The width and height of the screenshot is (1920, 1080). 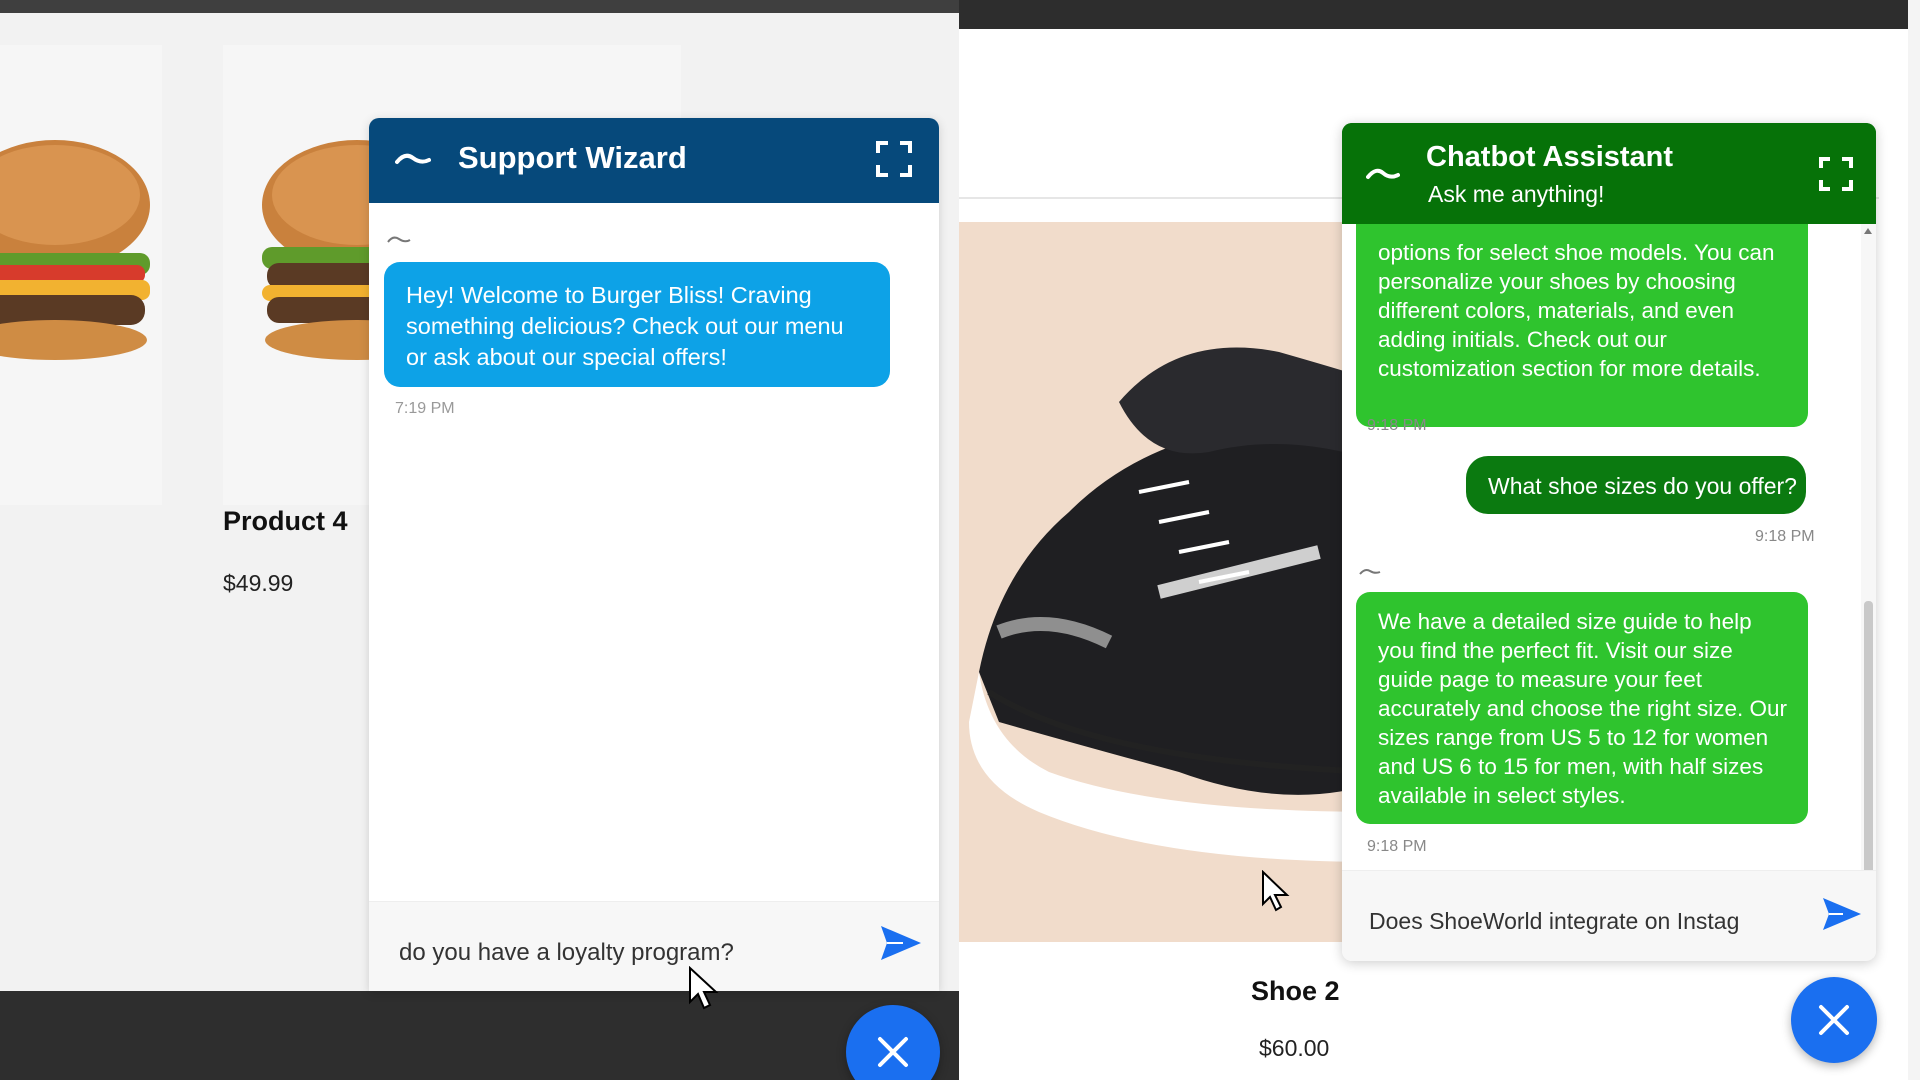 What do you see at coordinates (1295, 991) in the screenshot?
I see `product-name: Shoe 2` at bounding box center [1295, 991].